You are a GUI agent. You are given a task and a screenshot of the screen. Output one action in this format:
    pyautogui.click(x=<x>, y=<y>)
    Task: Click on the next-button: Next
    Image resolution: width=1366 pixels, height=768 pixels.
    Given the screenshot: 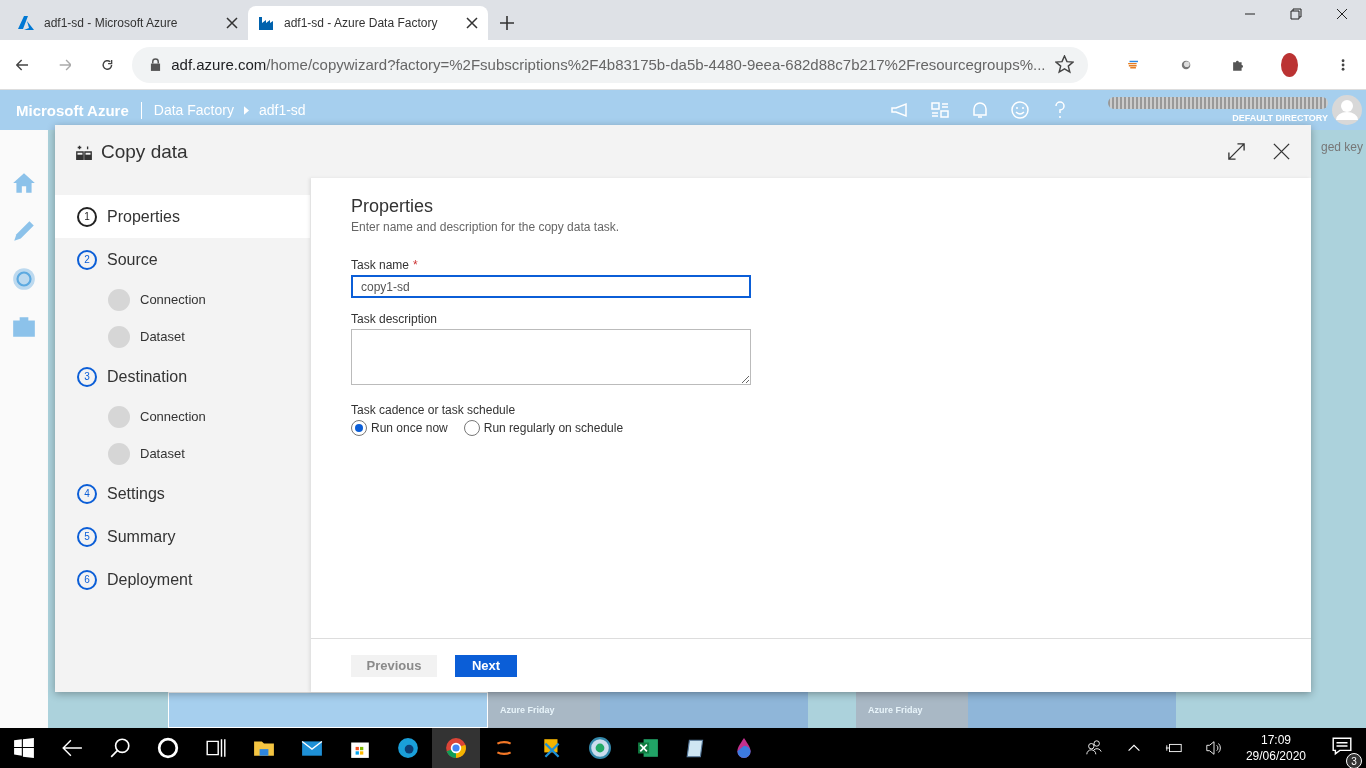 What is the action you would take?
    pyautogui.click(x=486, y=665)
    